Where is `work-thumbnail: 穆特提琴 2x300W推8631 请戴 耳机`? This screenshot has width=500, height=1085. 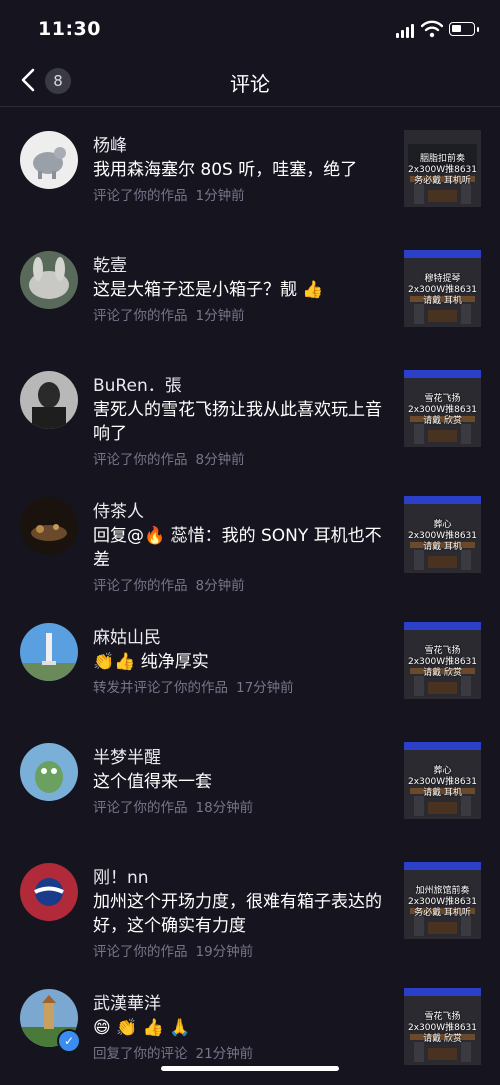 work-thumbnail: 穆特提琴 2x300W推8631 请戴 耳机 is located at coordinates (442, 288).